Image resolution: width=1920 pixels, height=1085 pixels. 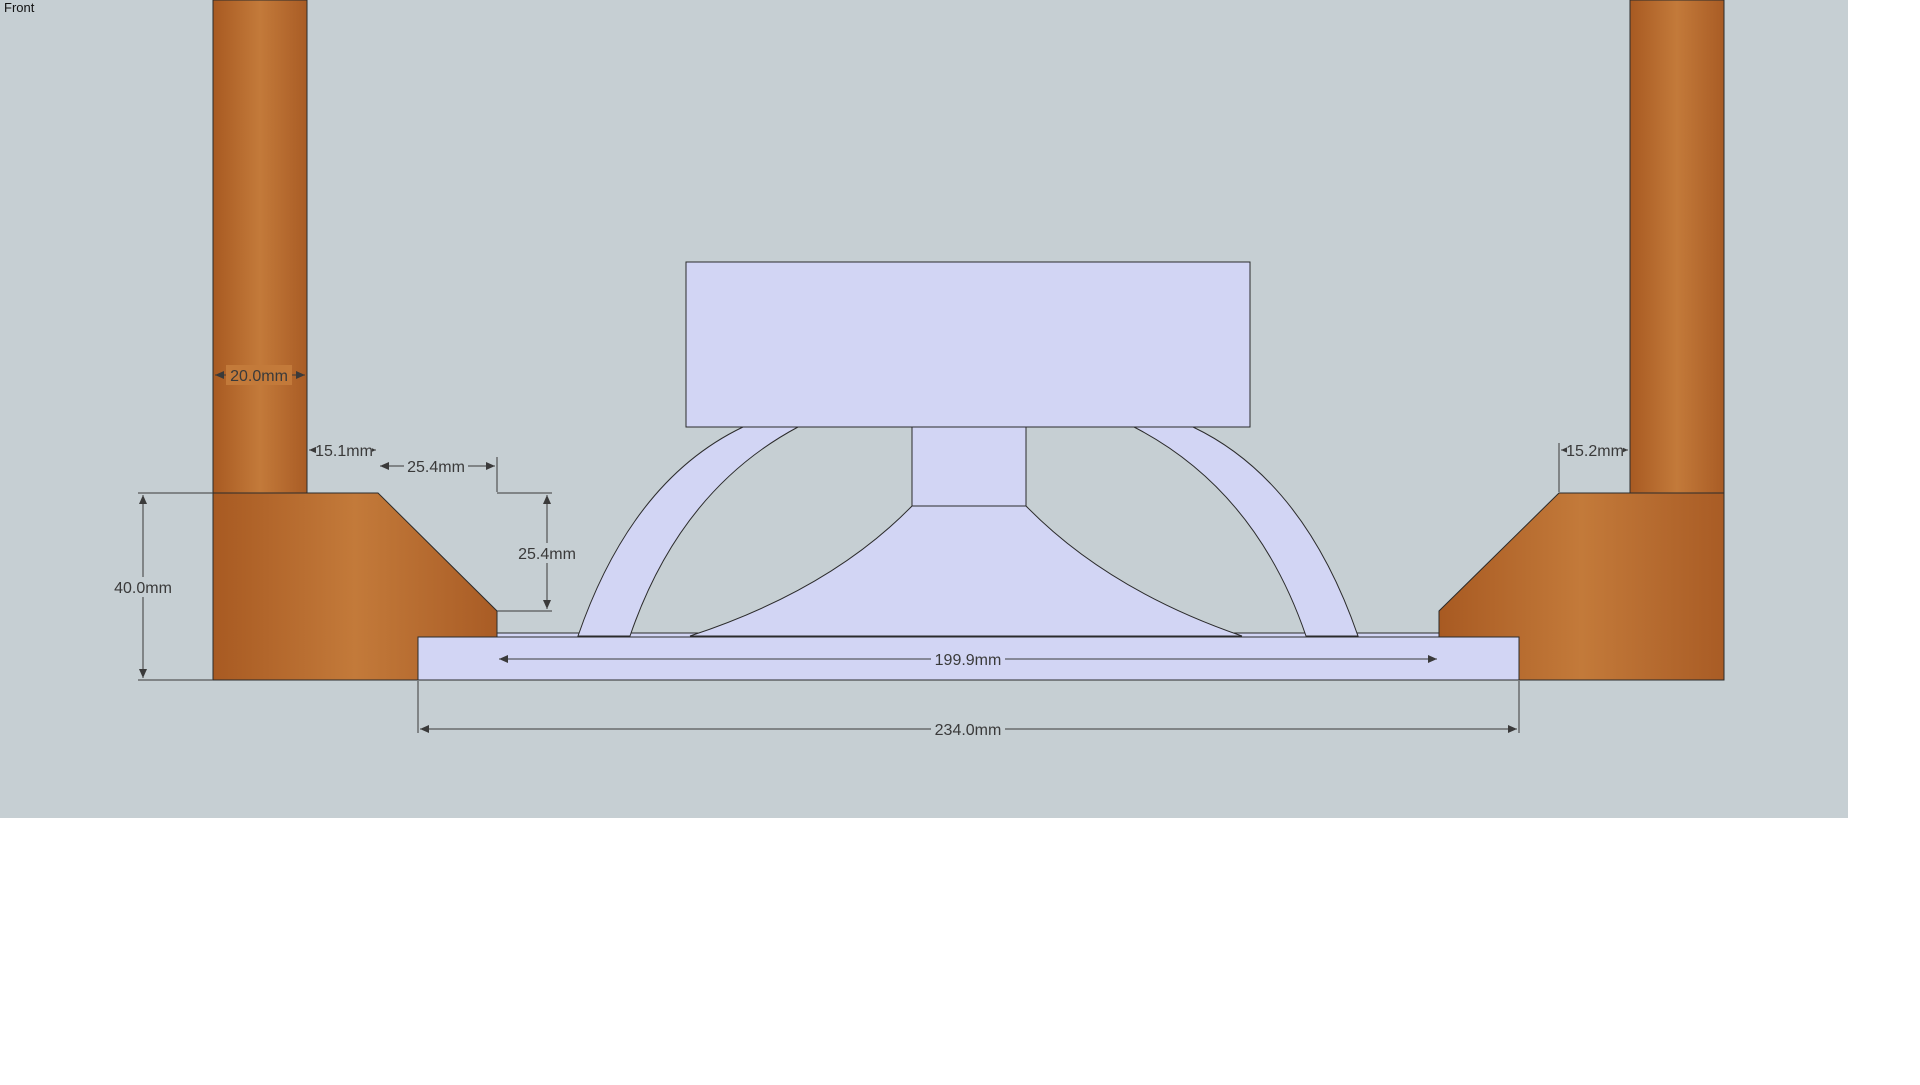 What do you see at coordinates (968, 660) in the screenshot?
I see `dim-cutout-width: 199.9mm` at bounding box center [968, 660].